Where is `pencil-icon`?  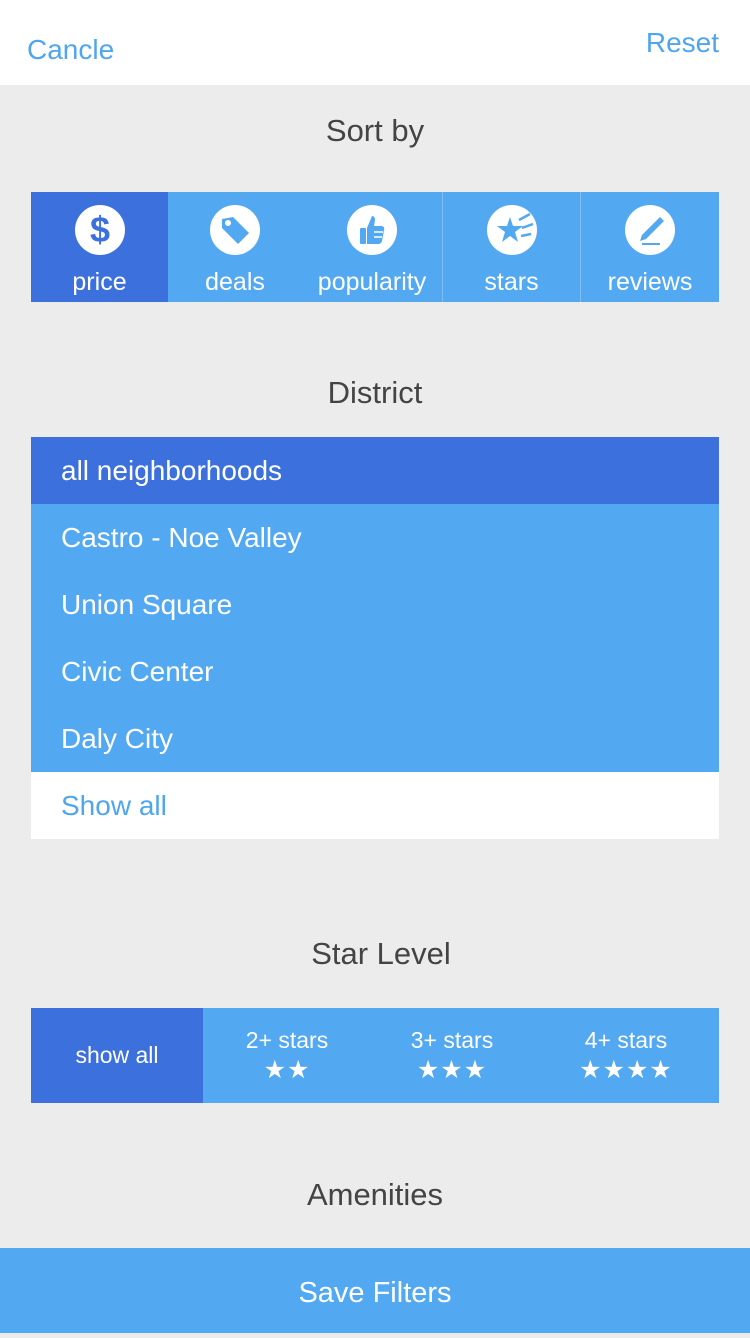
pencil-icon is located at coordinates (650, 230).